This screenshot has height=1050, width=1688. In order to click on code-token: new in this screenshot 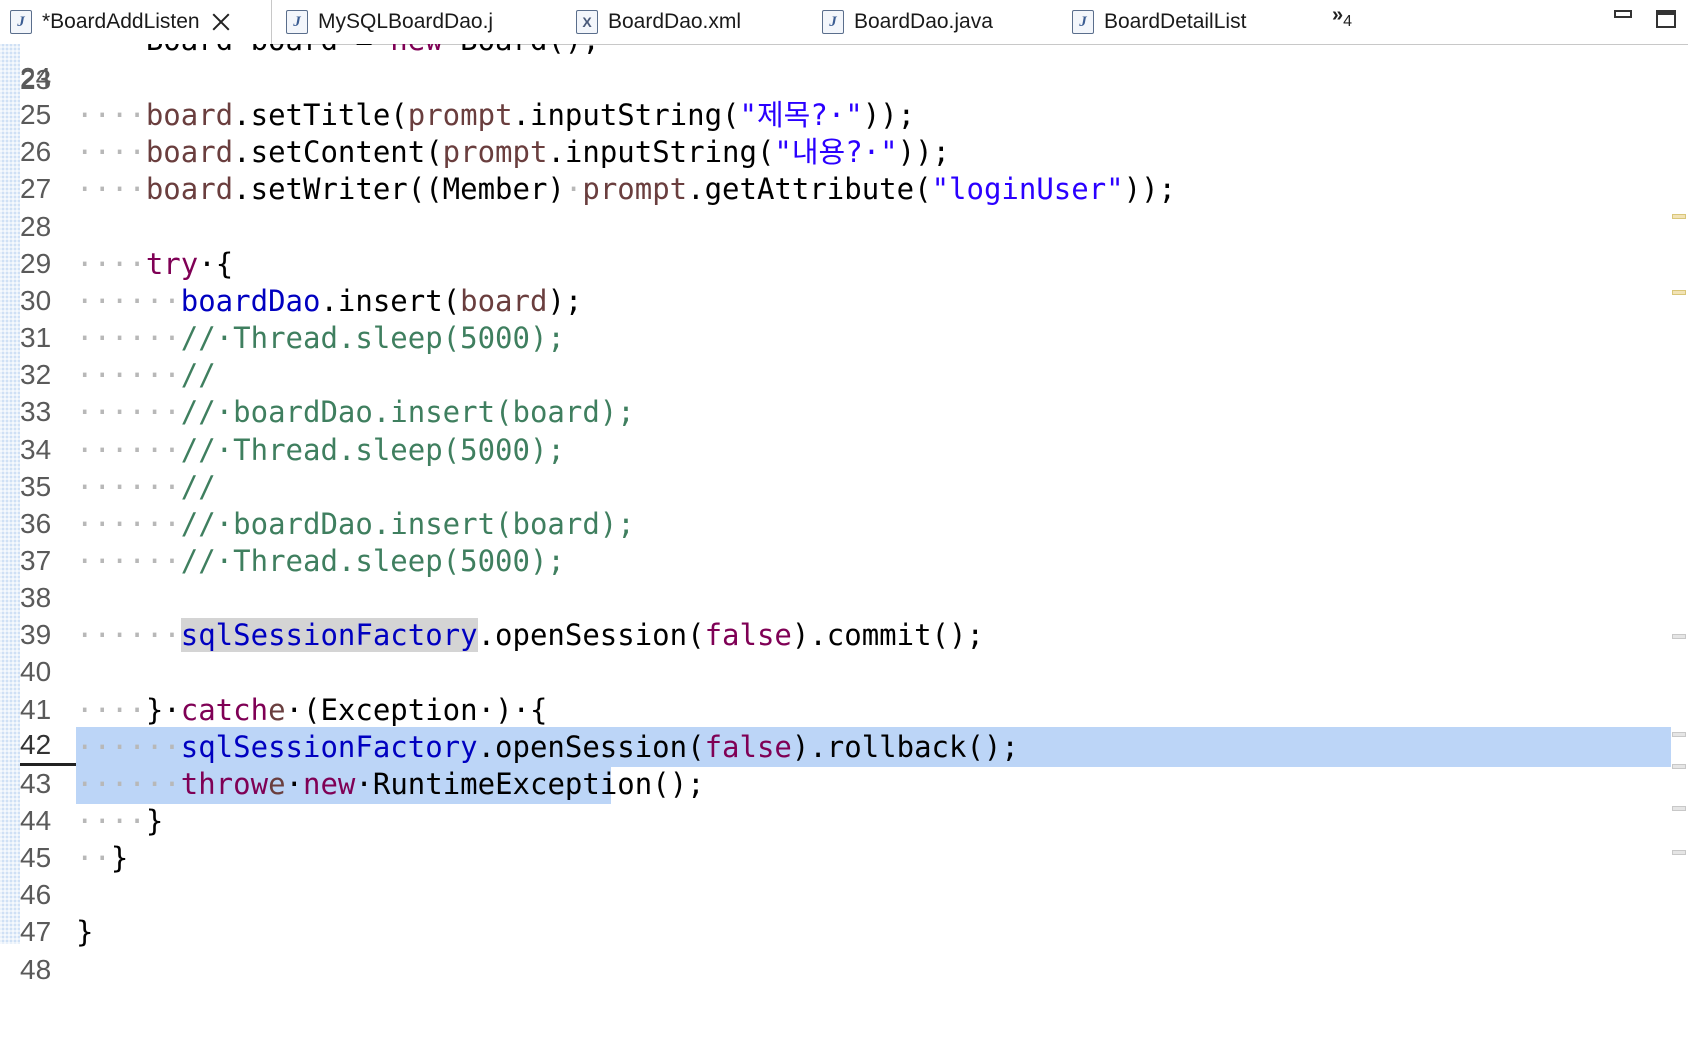, I will do `click(329, 783)`.